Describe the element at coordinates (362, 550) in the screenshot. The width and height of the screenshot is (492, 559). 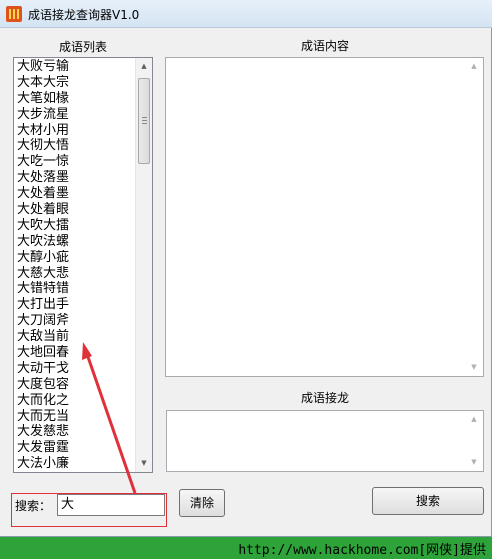
I see `watermark-text: http://www.hackhome.com[网侠]提供` at that location.